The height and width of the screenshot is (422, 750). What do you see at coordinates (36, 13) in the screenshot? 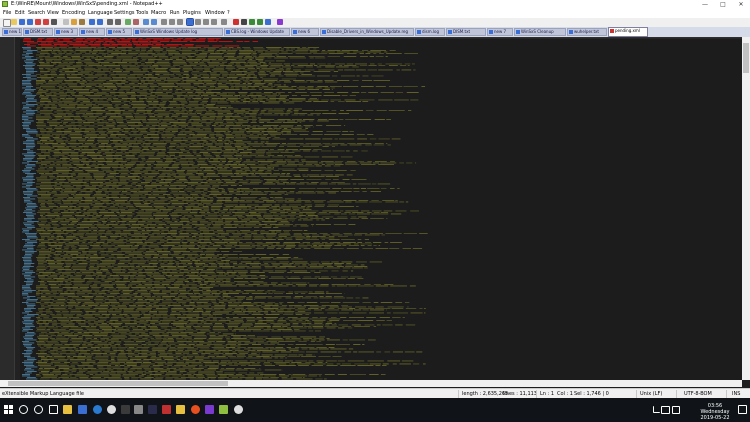
I see `menu-search: Search` at bounding box center [36, 13].